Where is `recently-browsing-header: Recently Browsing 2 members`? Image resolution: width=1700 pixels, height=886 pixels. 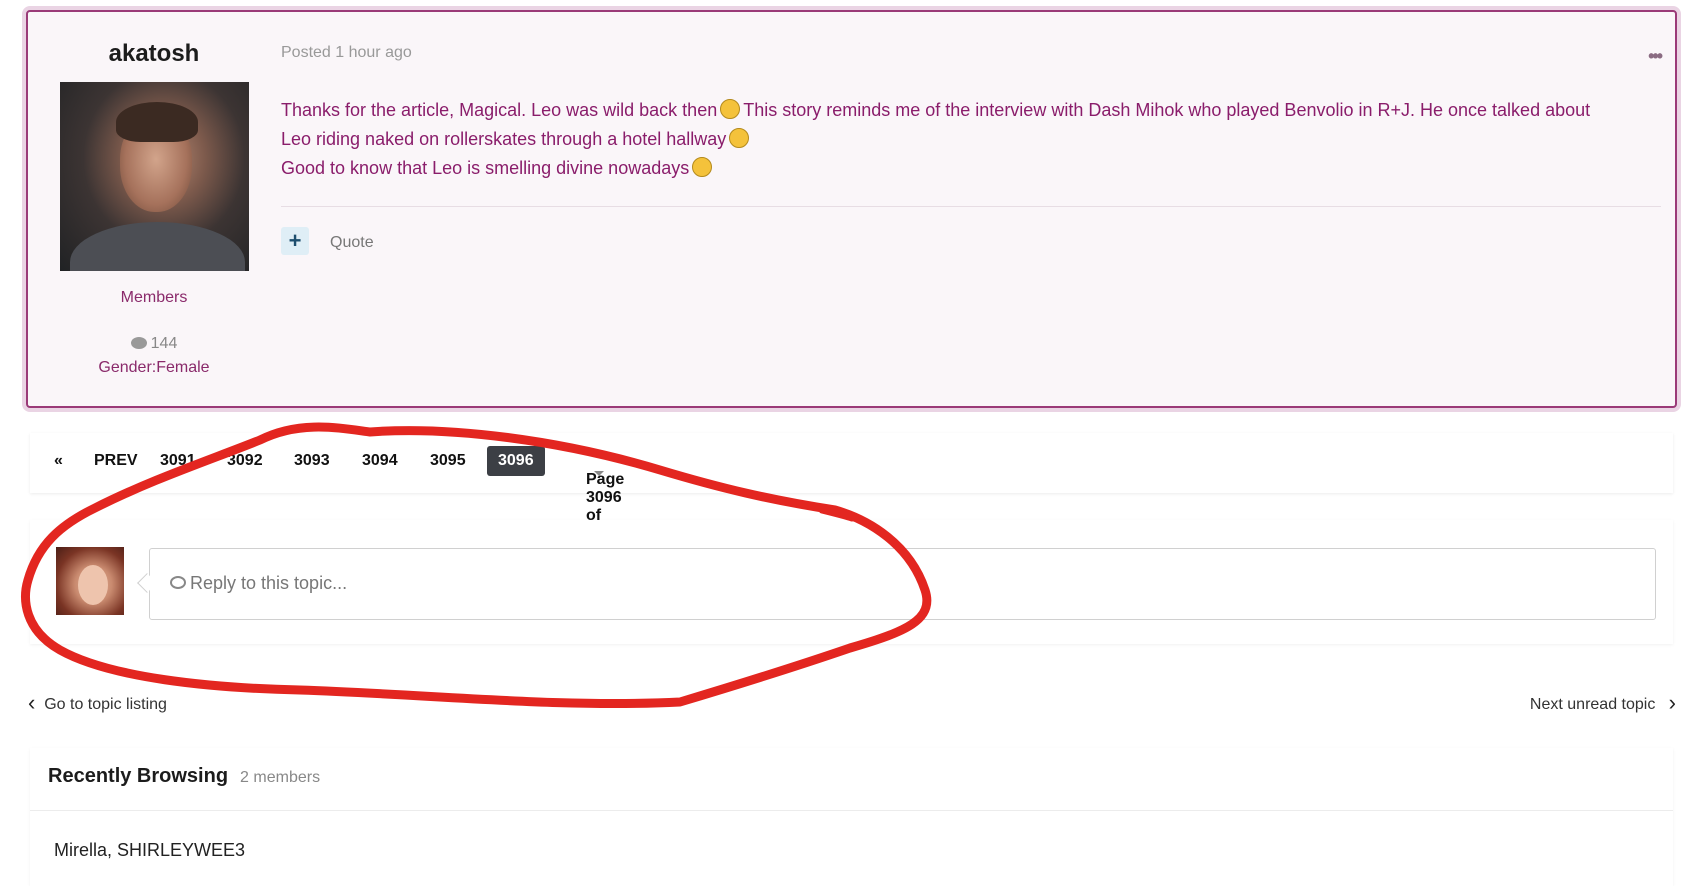 recently-browsing-header: Recently Browsing 2 members is located at coordinates (184, 776).